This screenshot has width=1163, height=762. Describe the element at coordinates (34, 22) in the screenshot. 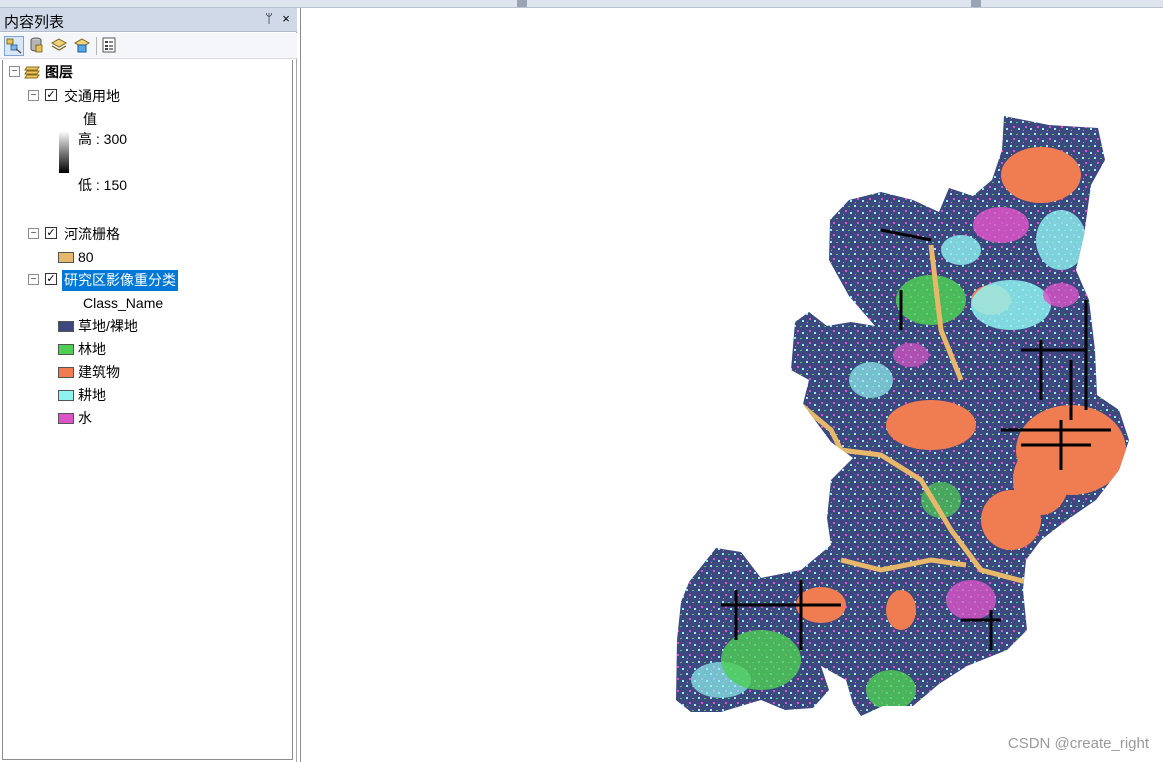

I see `pane-title: 内容列表` at that location.